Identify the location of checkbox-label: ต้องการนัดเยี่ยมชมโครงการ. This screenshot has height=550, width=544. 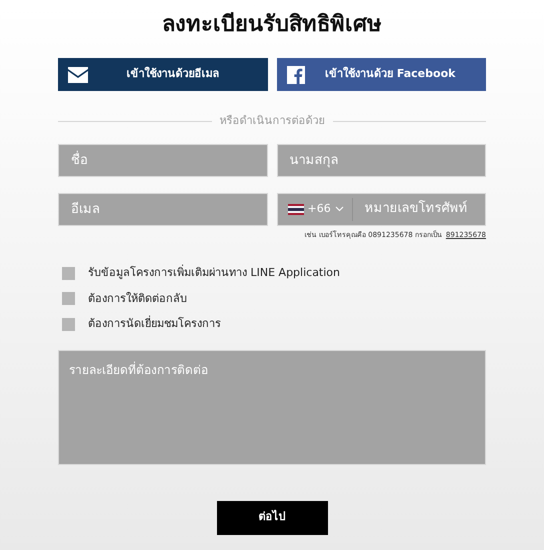
(154, 324).